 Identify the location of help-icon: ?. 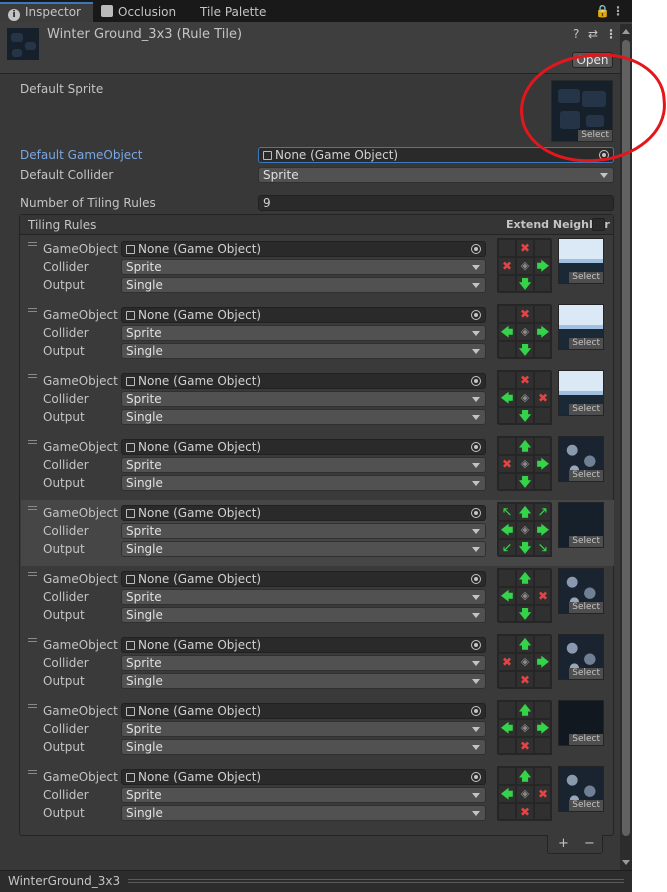
(576, 34).